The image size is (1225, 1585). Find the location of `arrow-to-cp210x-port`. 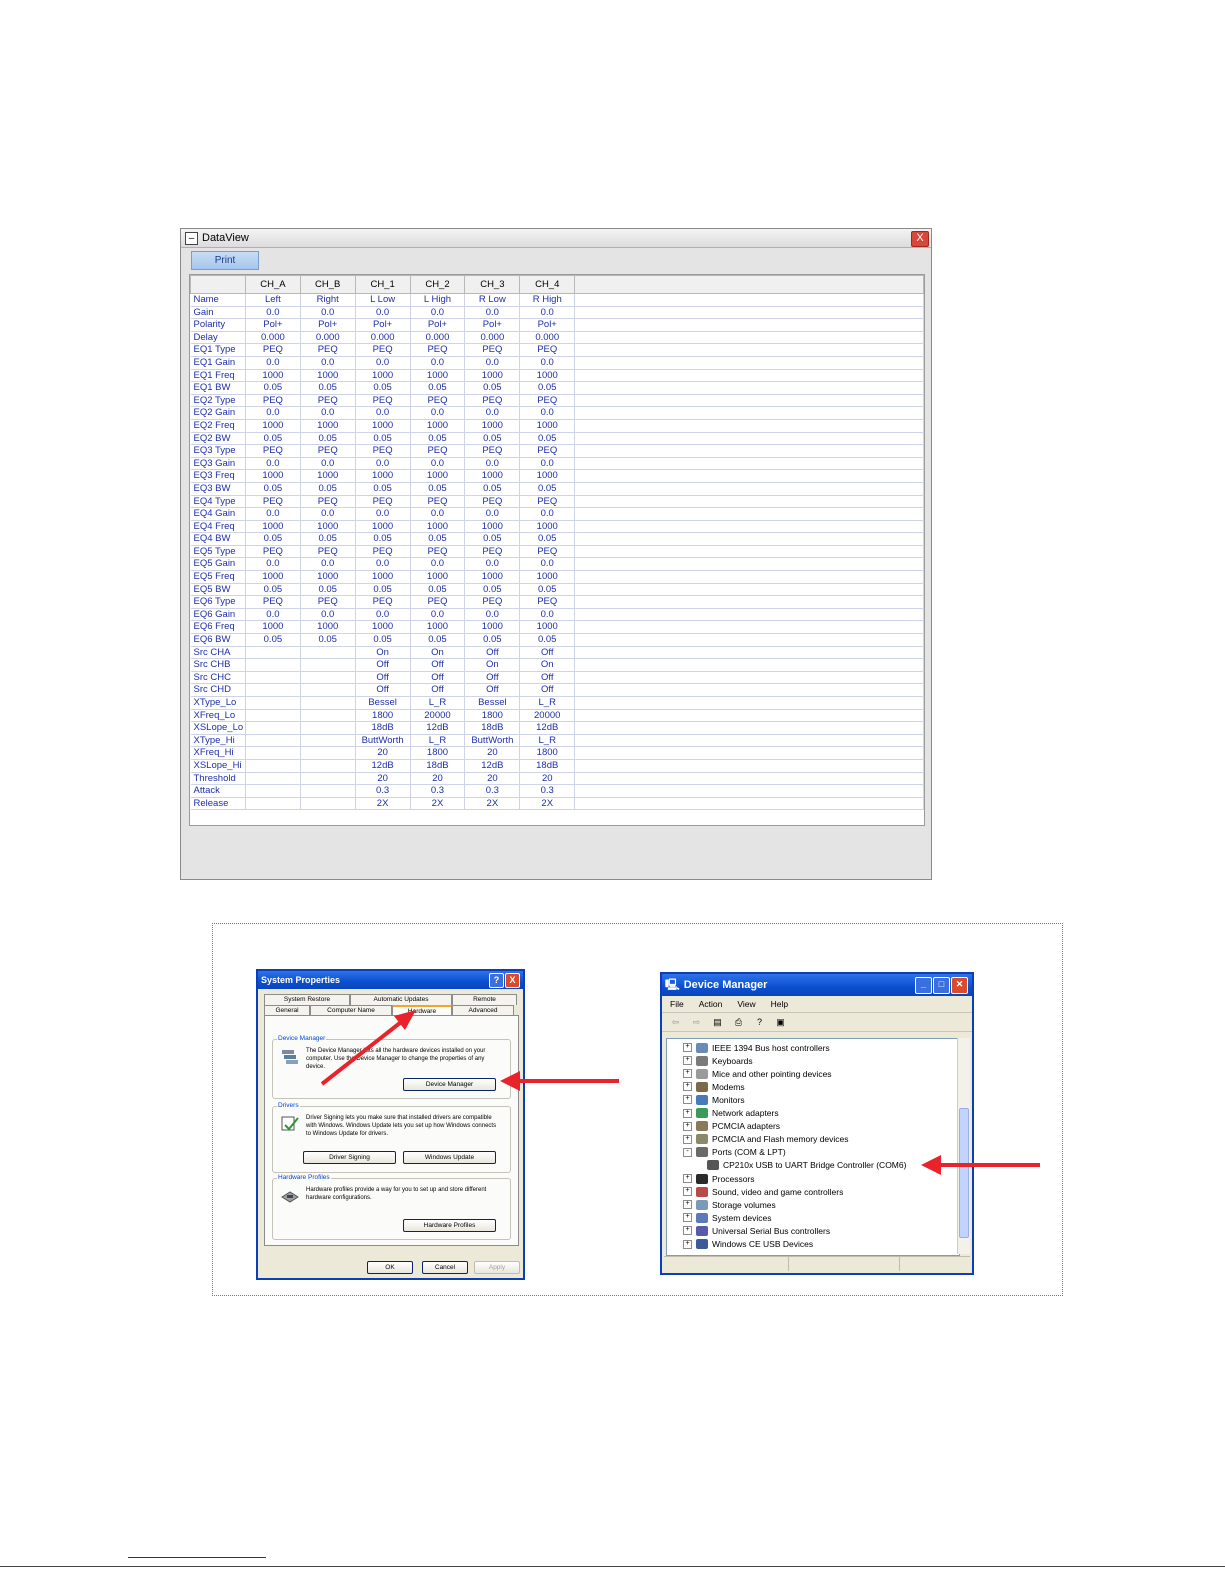

arrow-to-cp210x-port is located at coordinates (980, 1165).